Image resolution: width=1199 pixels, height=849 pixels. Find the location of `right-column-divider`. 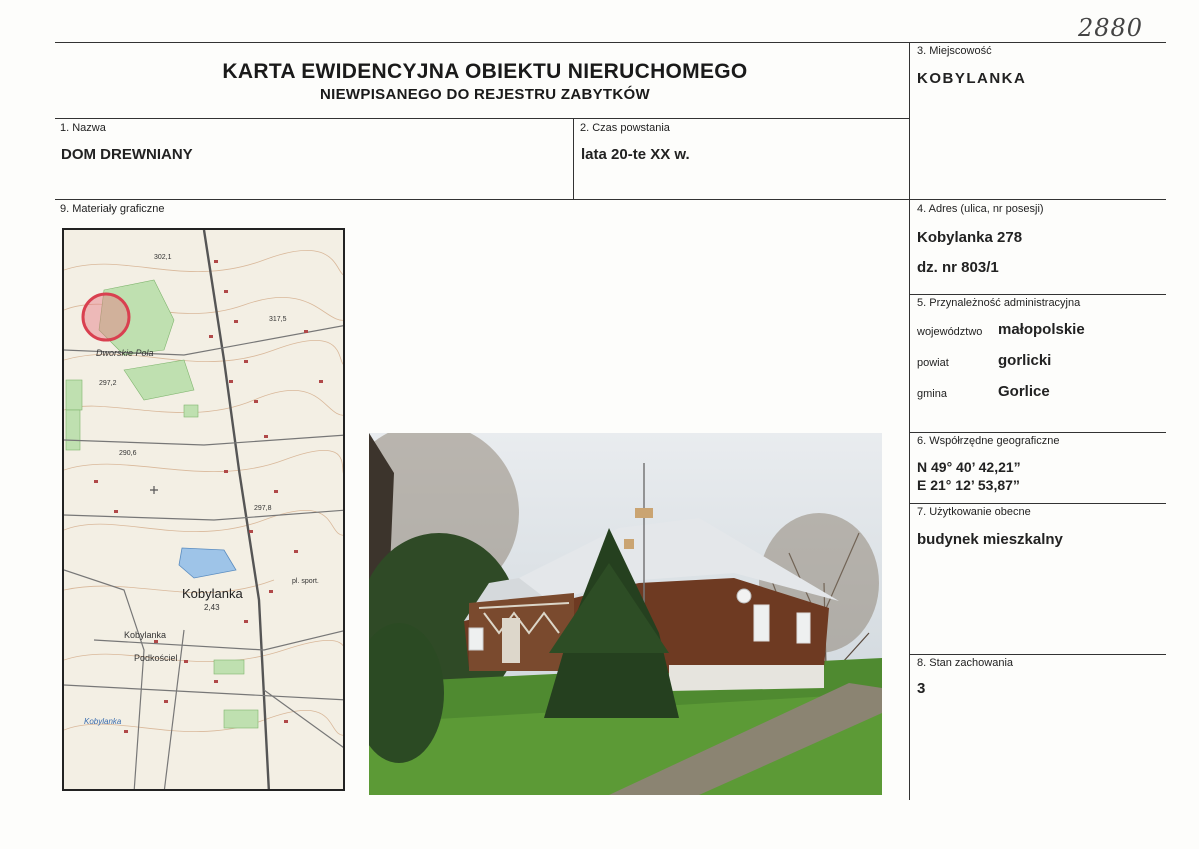

right-column-divider is located at coordinates (909, 421).